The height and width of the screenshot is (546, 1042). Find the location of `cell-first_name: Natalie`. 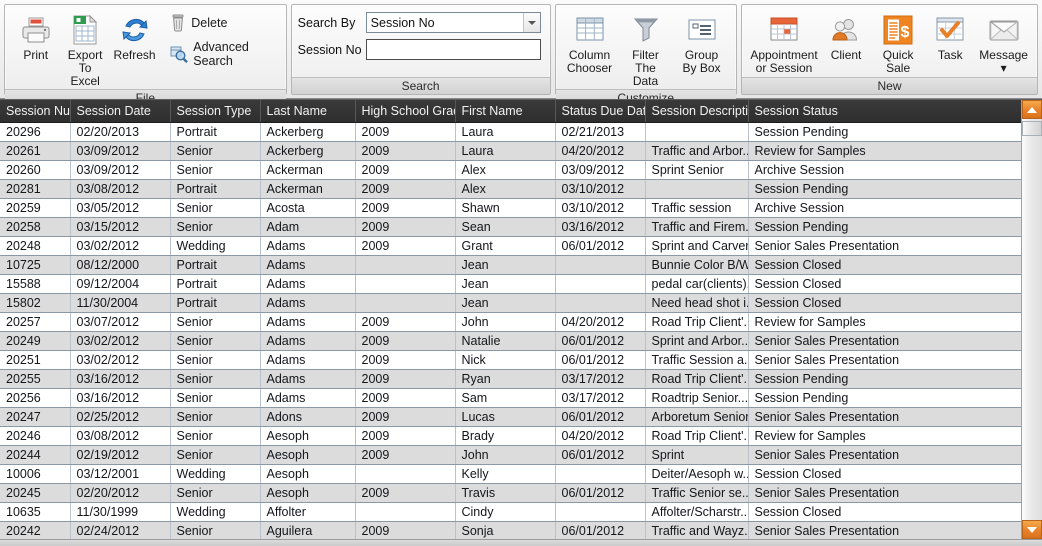

cell-first_name: Natalie is located at coordinates (505, 341).